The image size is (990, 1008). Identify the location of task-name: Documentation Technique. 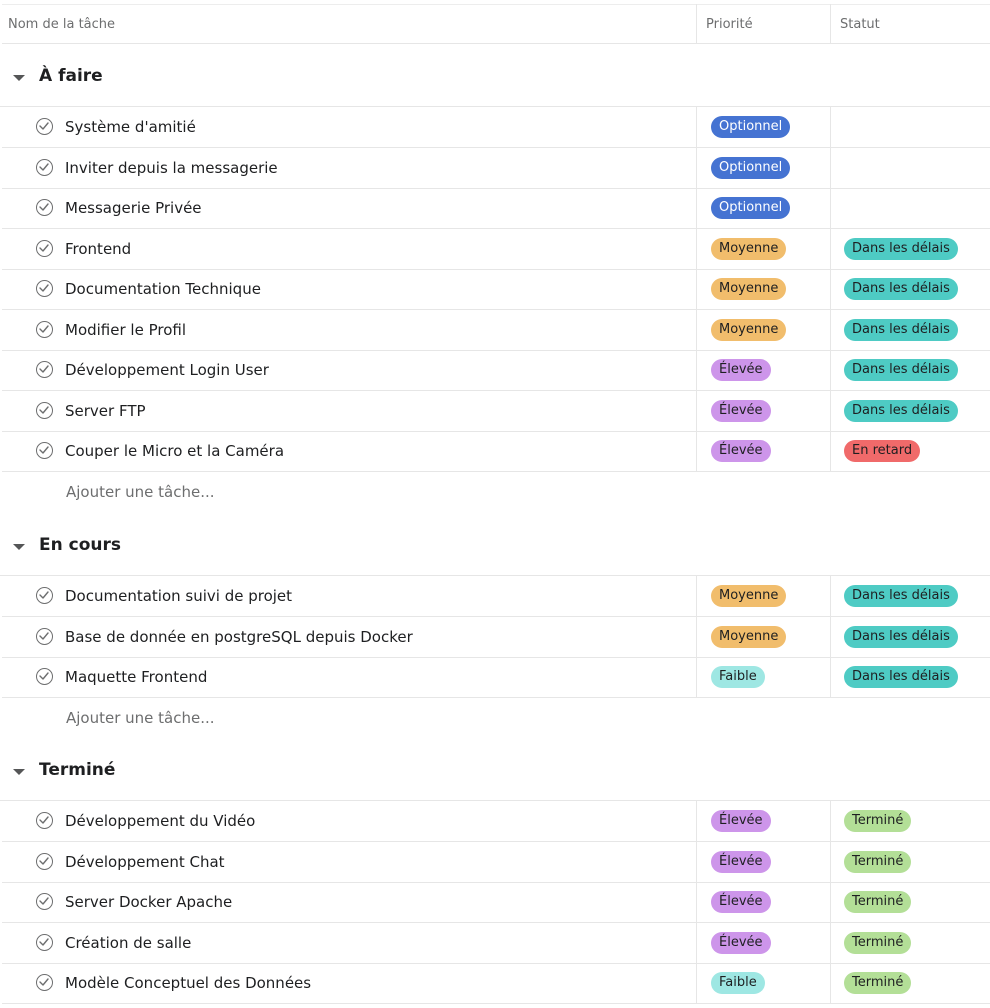
(163, 289).